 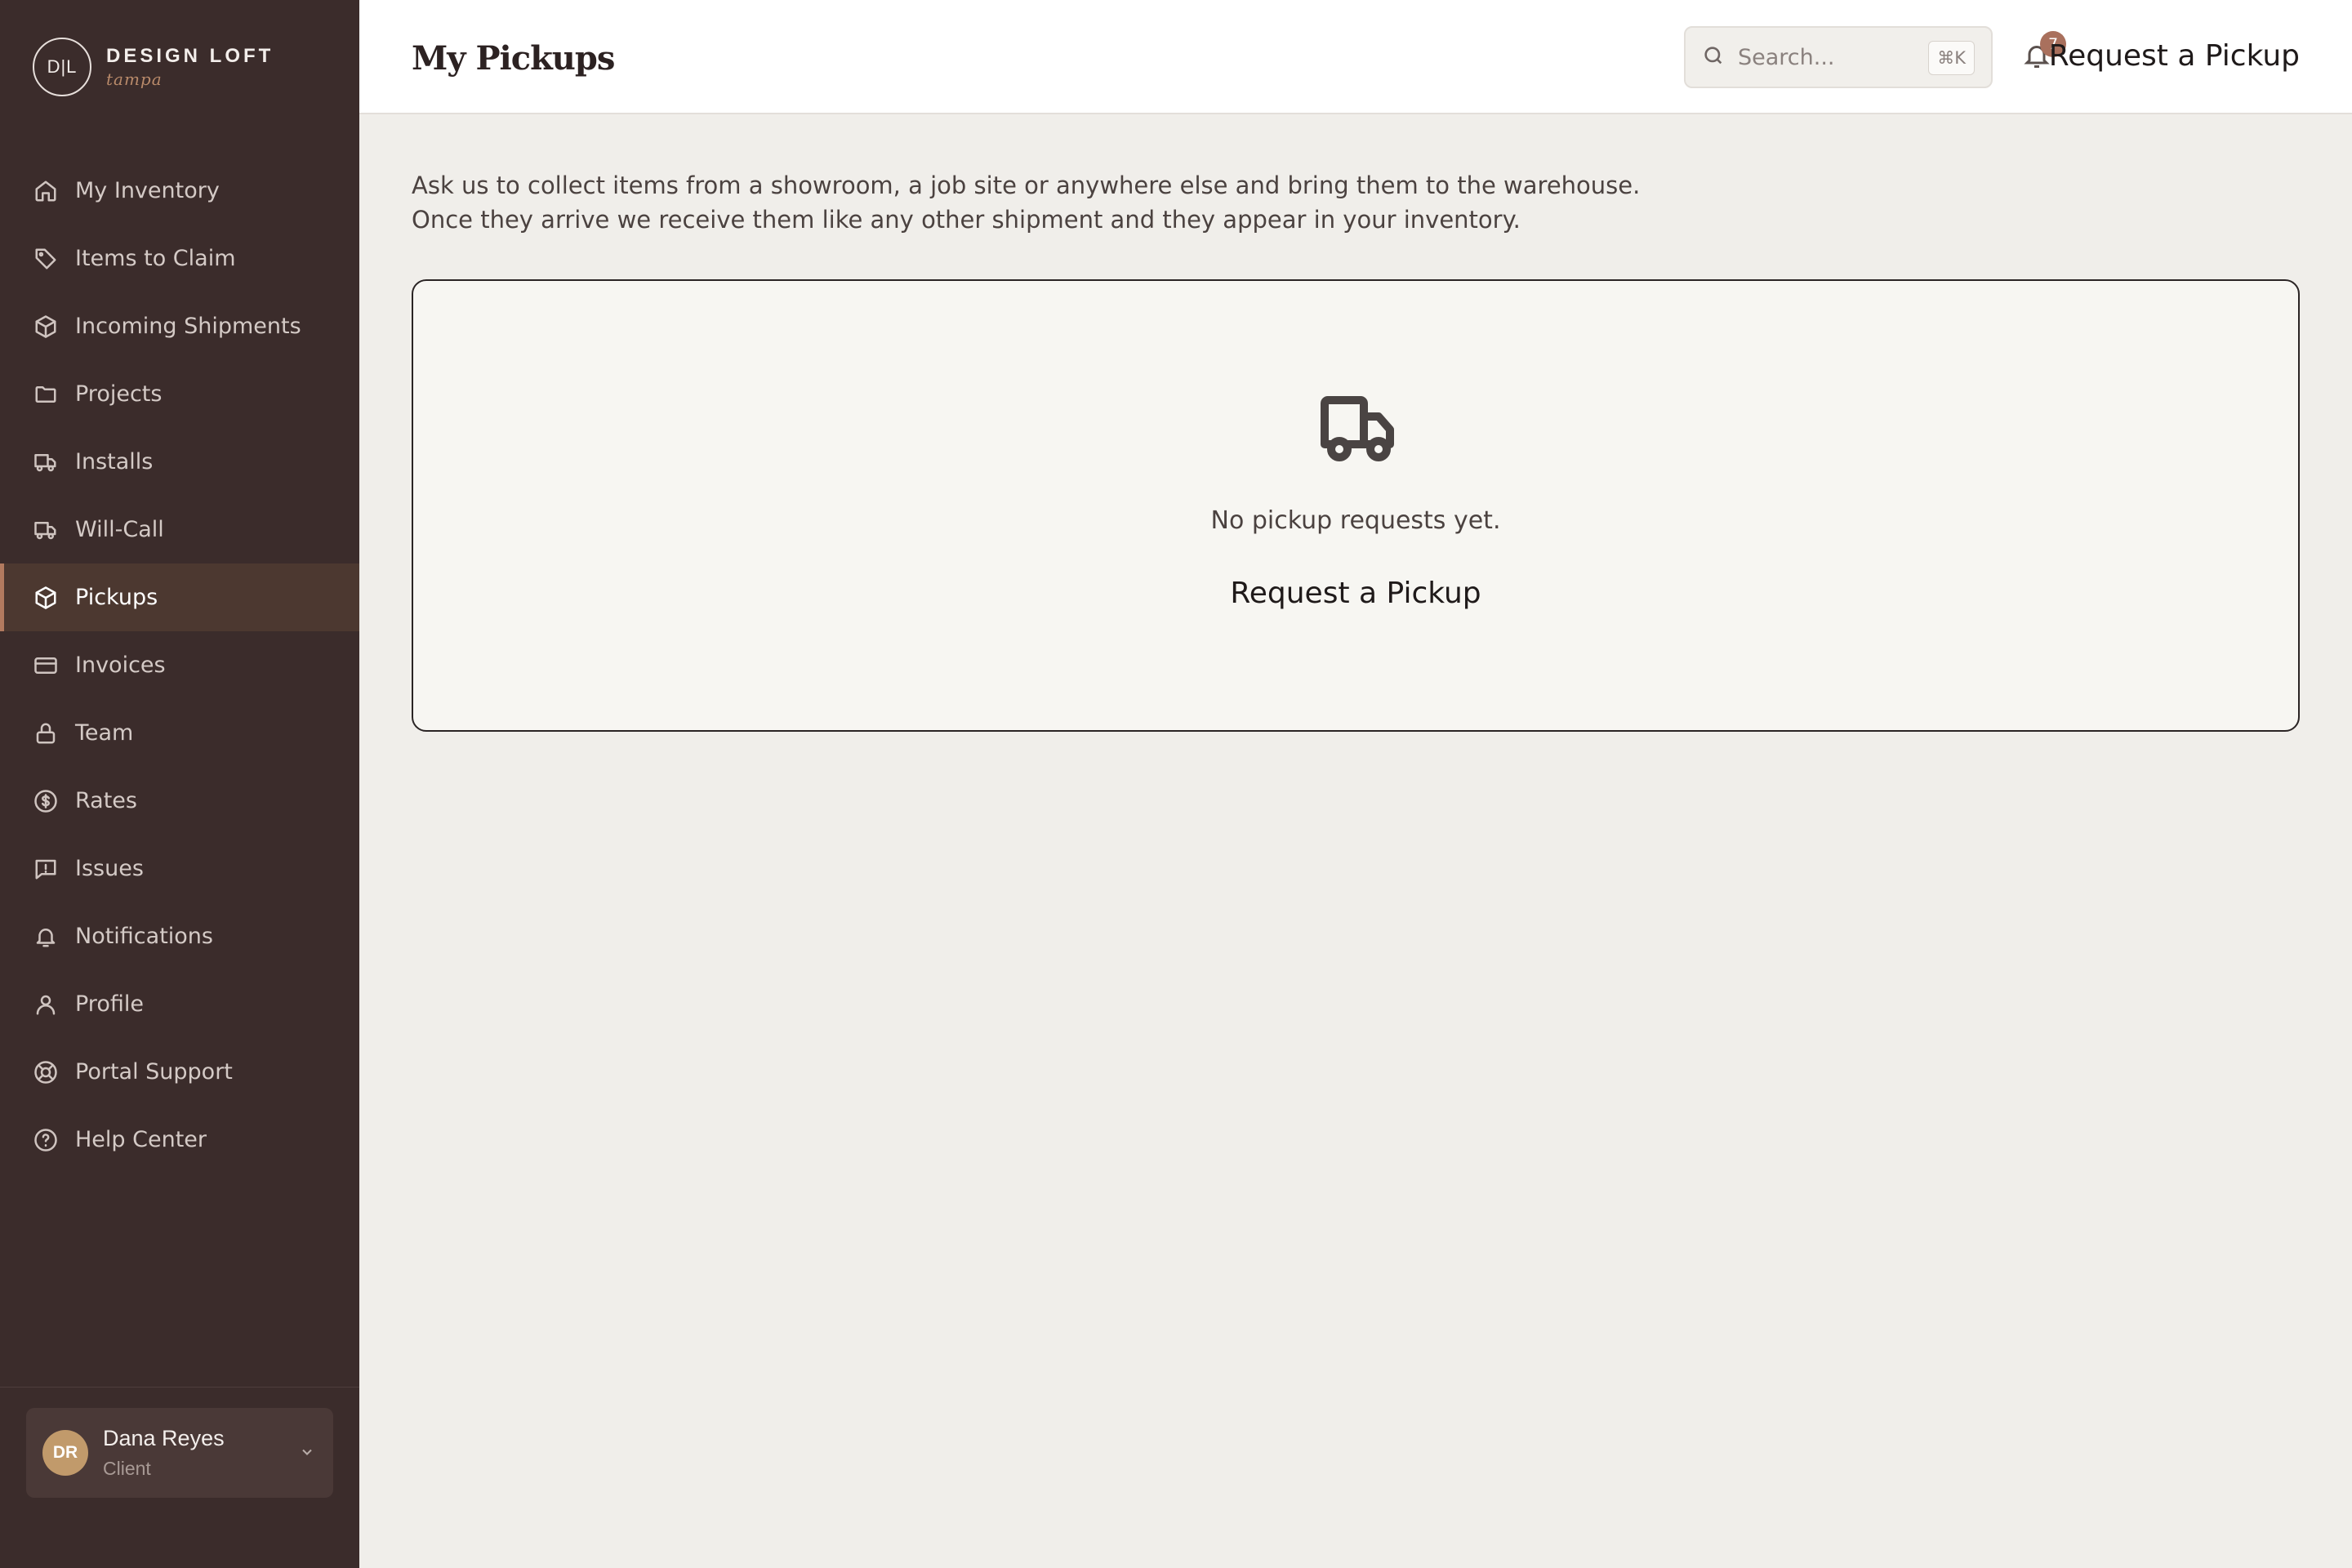 What do you see at coordinates (179, 462) in the screenshot?
I see `sidebar-item-installs: Installs` at bounding box center [179, 462].